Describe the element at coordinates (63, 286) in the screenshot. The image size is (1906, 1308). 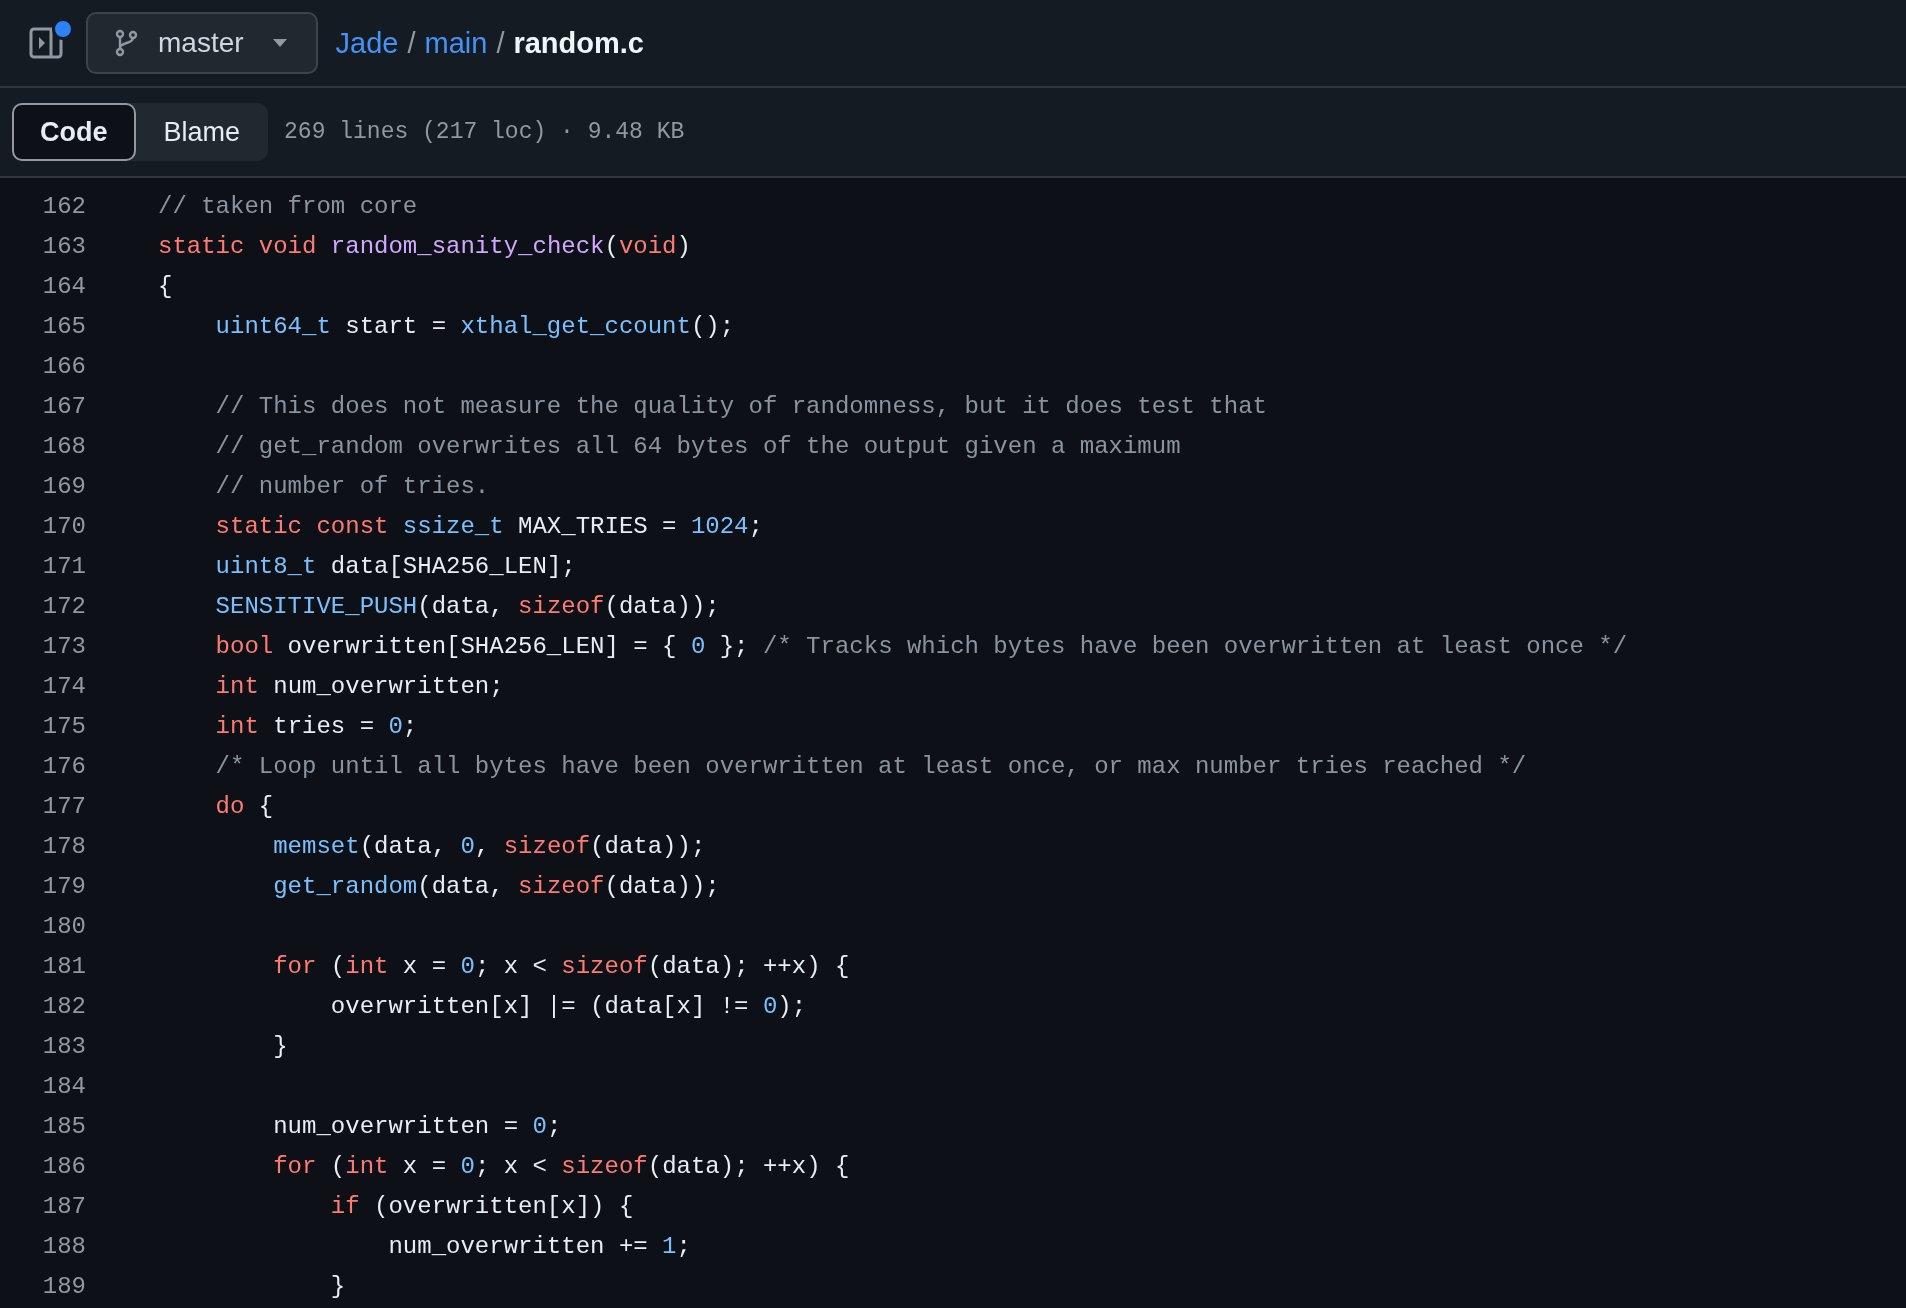
I see `line-number: 164` at that location.